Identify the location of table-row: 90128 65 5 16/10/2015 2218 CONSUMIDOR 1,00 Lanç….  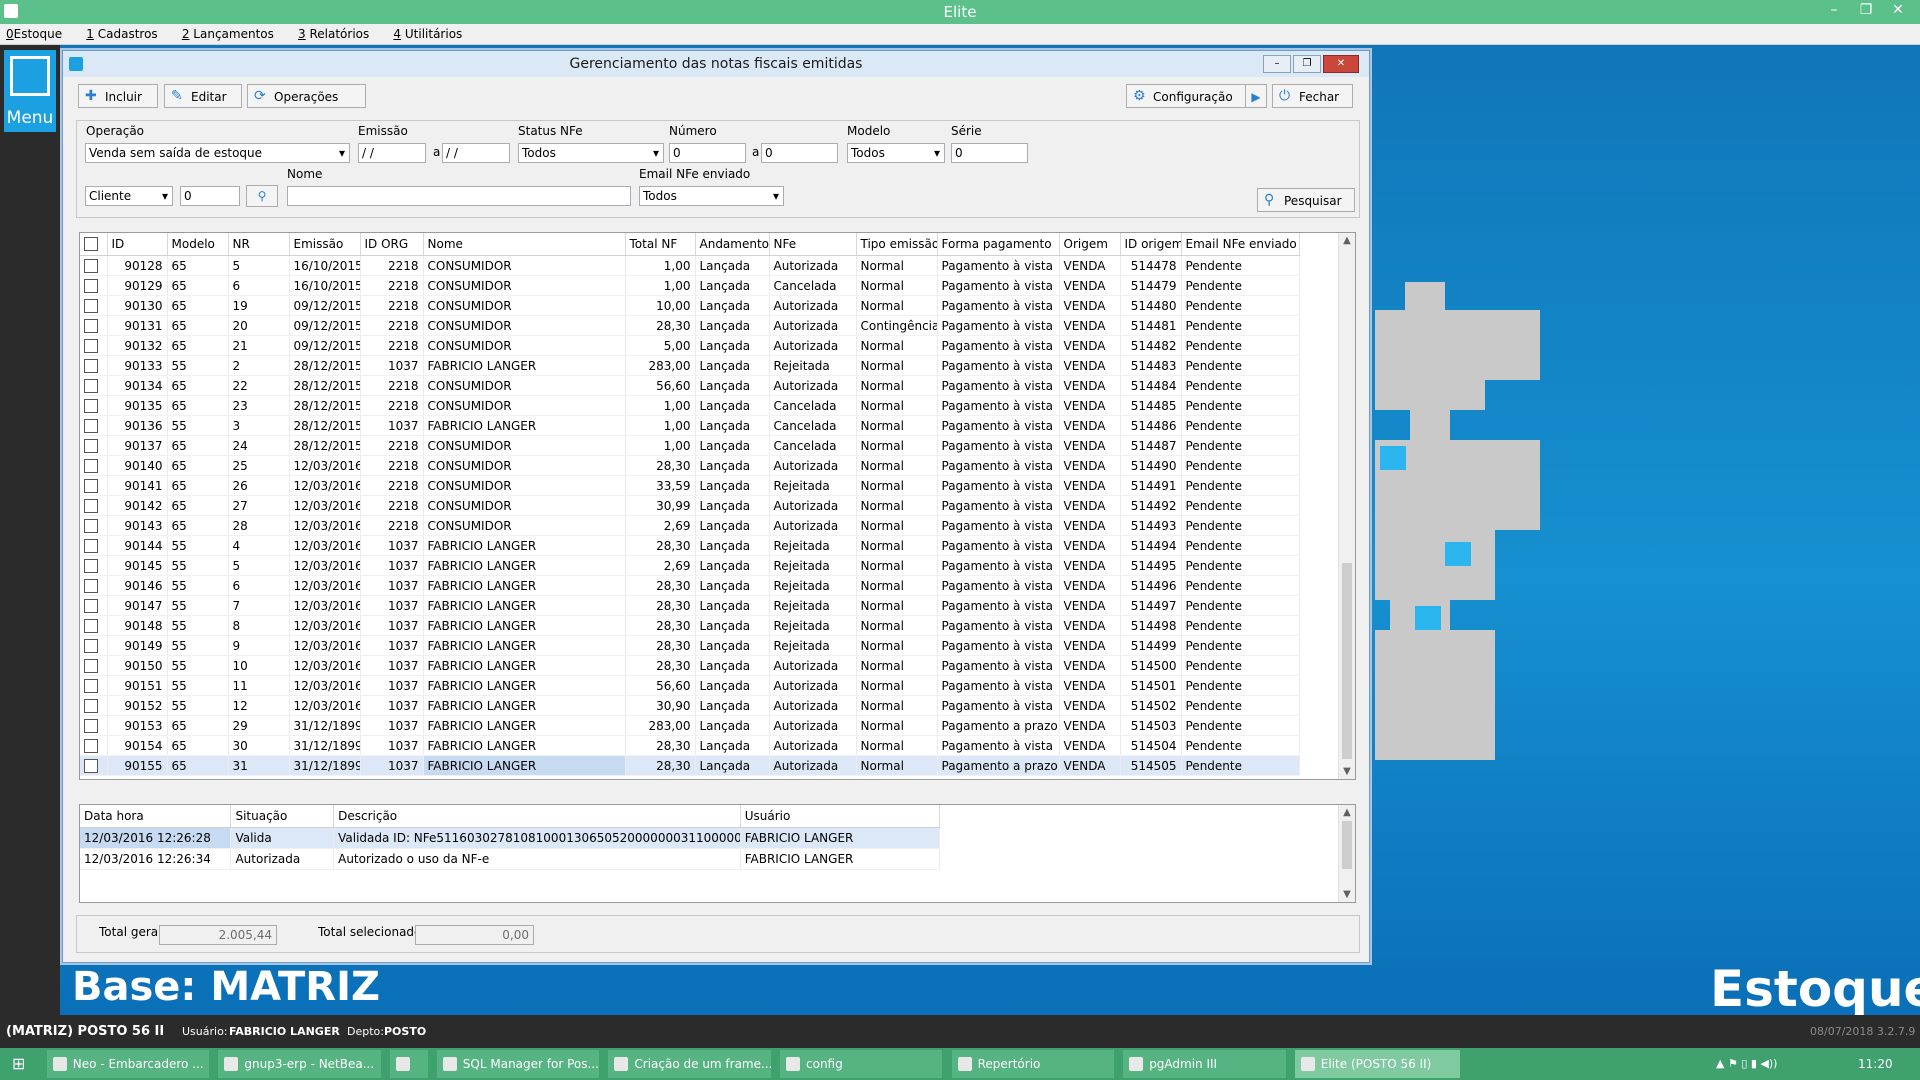
(709, 265).